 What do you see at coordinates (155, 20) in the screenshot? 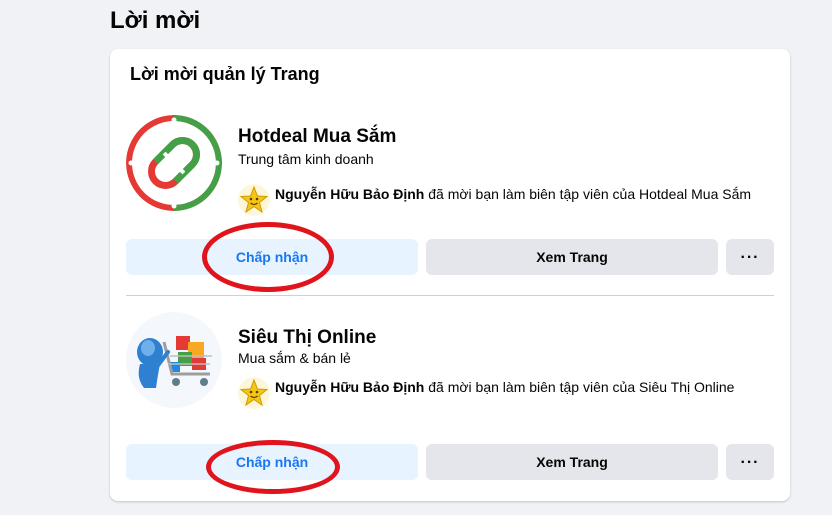
I see `page-title: Lời mời` at bounding box center [155, 20].